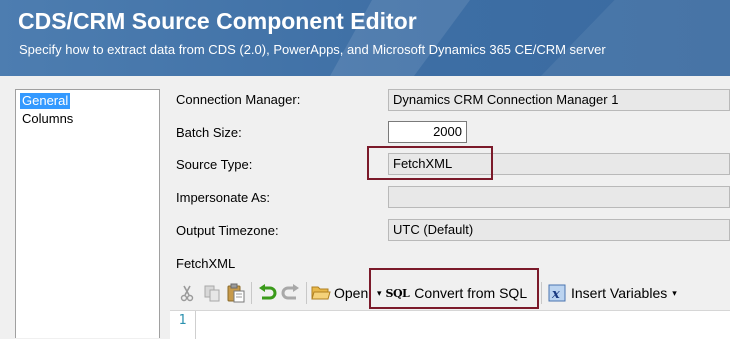 Image resolution: width=730 pixels, height=339 pixels. Describe the element at coordinates (427, 132) in the screenshot. I see `batch-size-input: 2000` at that location.